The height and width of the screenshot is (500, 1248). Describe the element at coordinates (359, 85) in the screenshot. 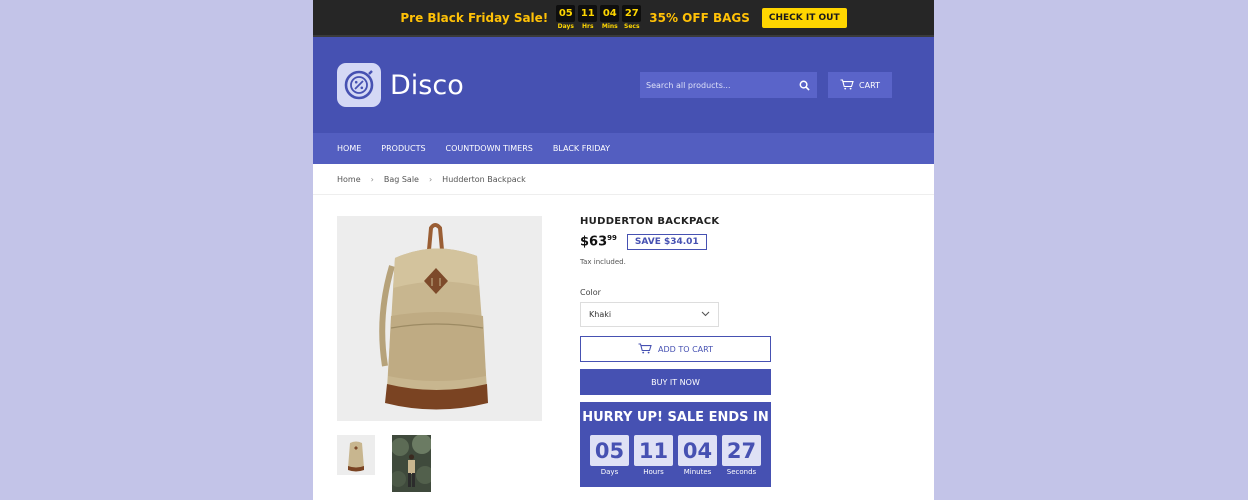

I see `discount-badge-icon` at that location.